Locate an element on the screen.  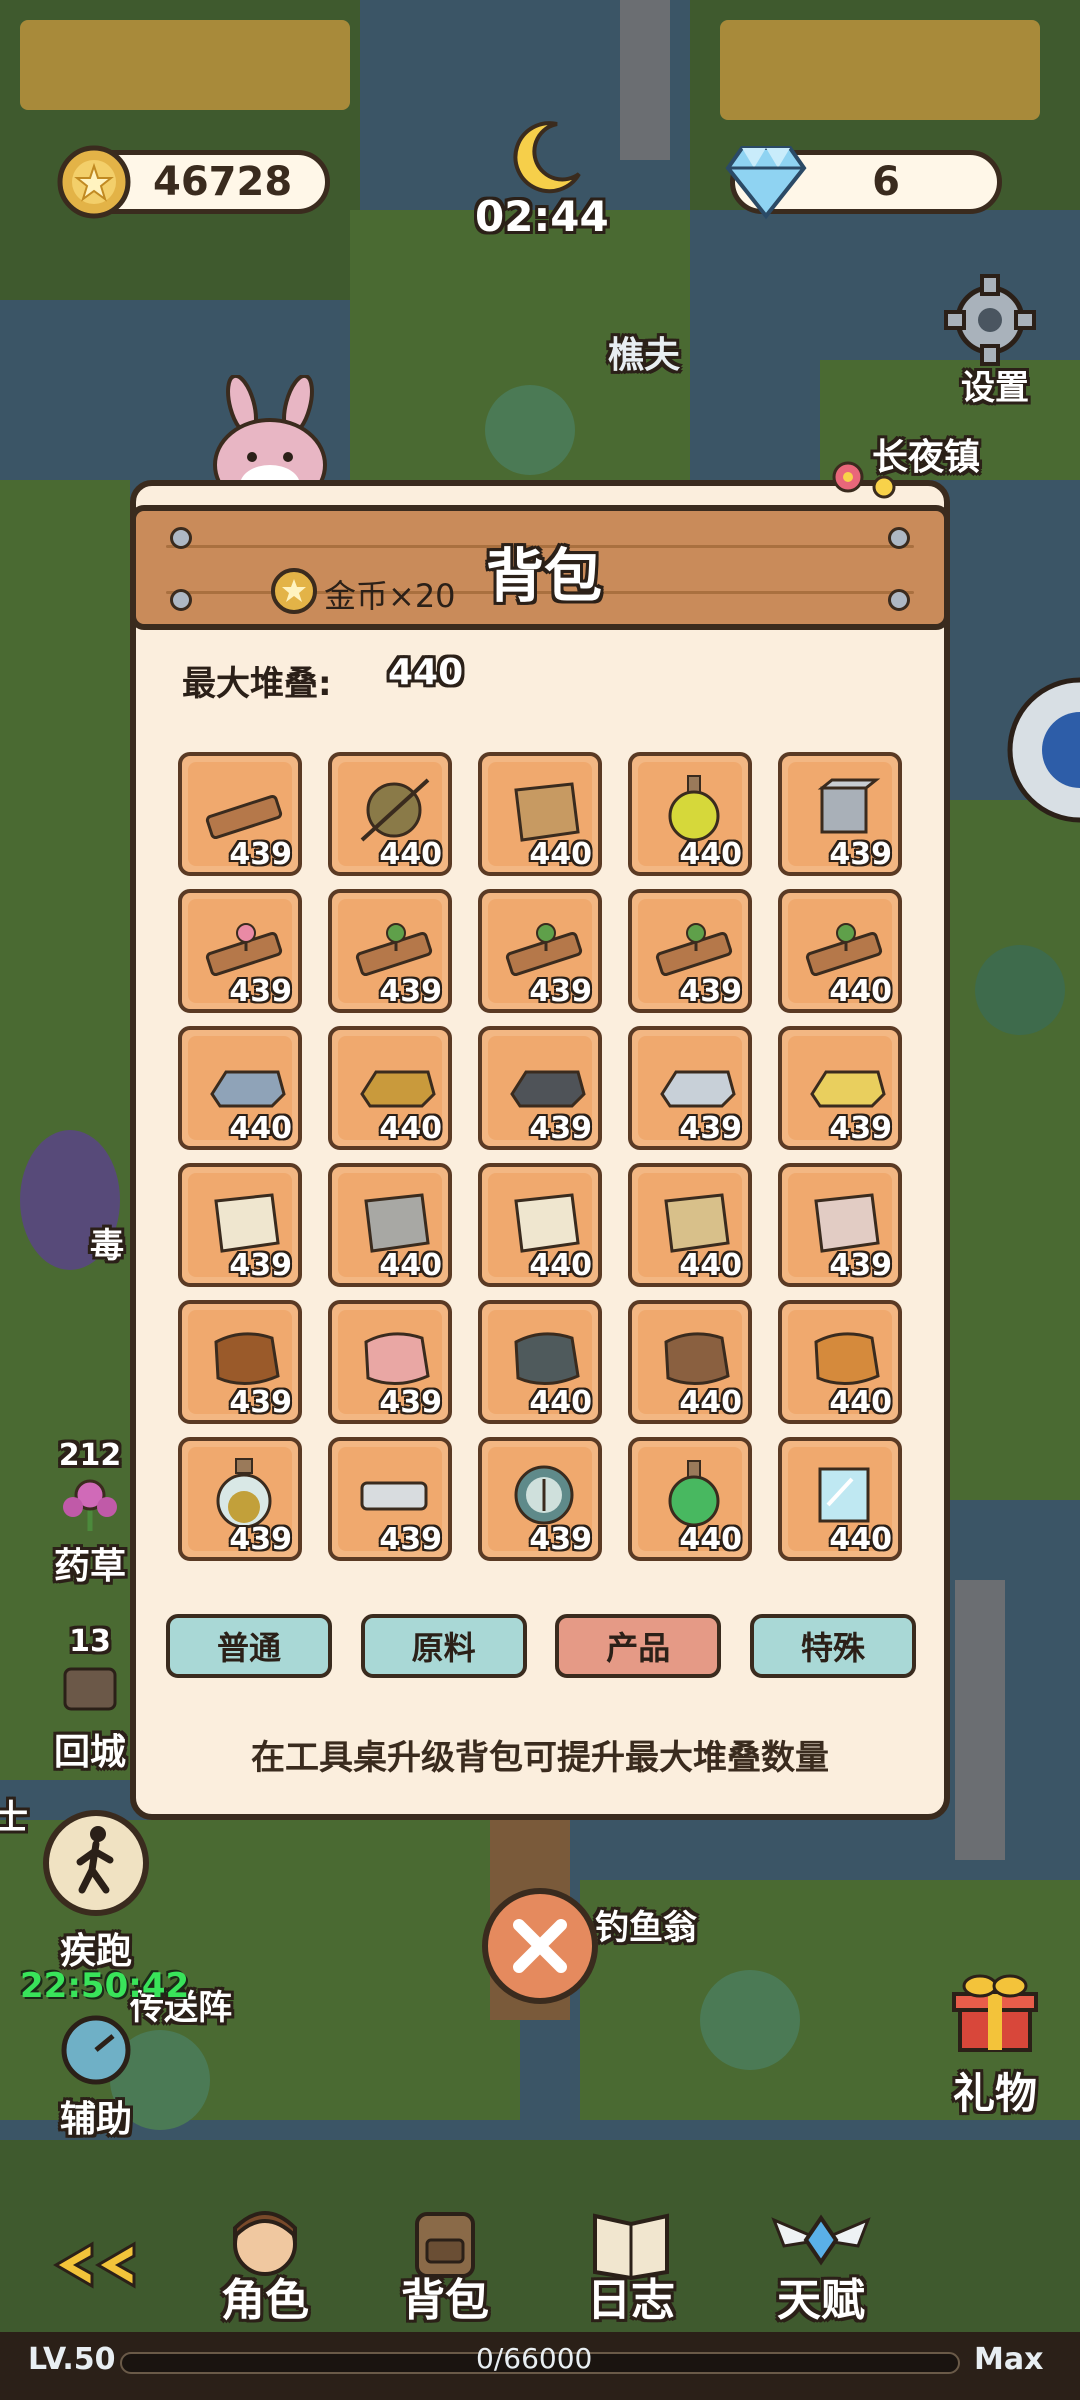
sprint-button: 疾跑 is located at coordinates (96, 1891).